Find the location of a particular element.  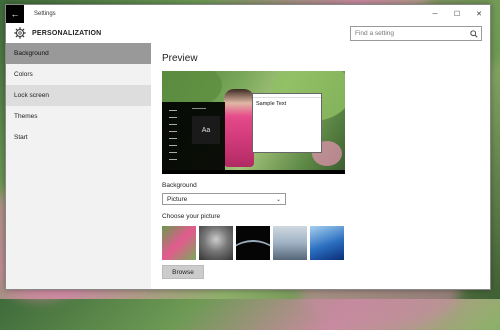

window-controls: ─ ☐ ✕ is located at coordinates (457, 14).